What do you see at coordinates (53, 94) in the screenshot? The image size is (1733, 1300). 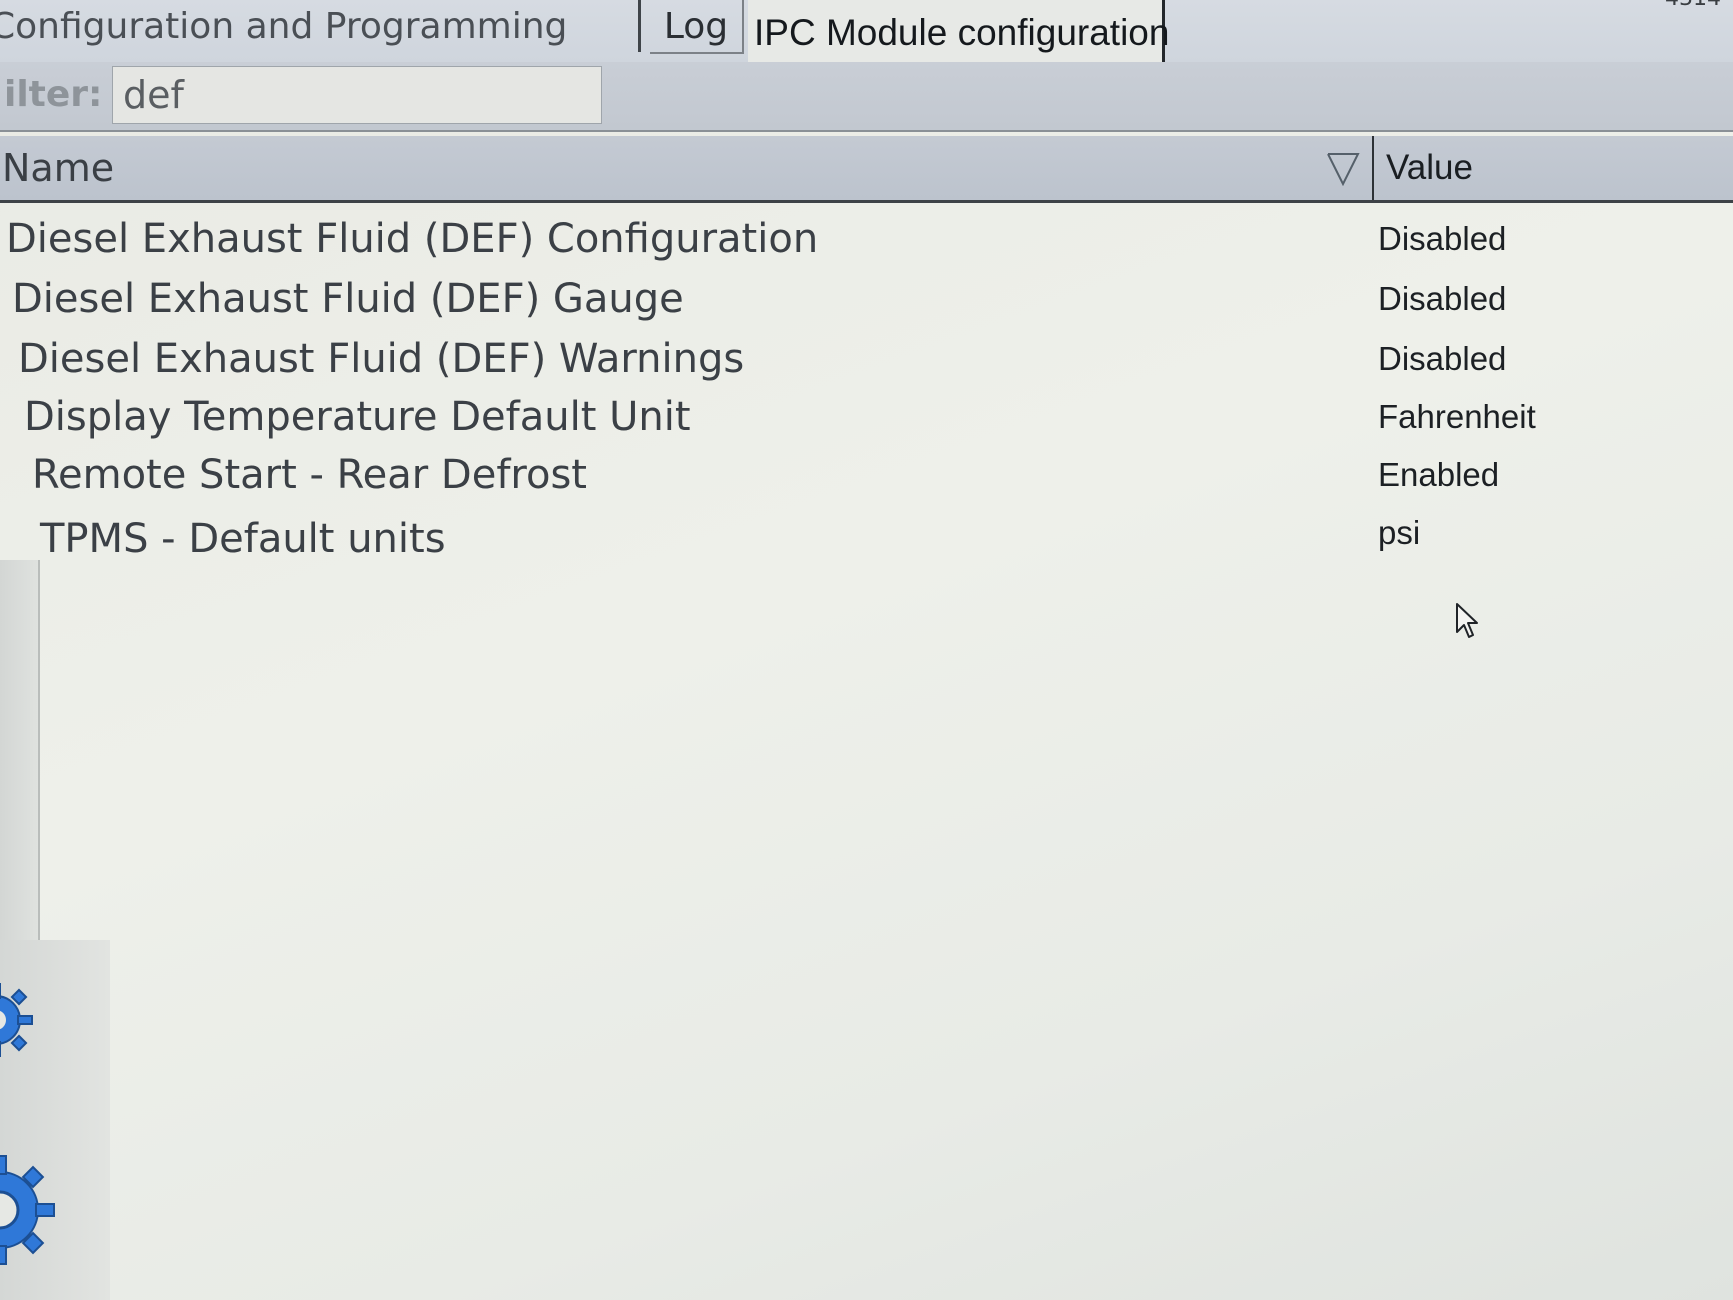 I see `filter-label: ilter:` at bounding box center [53, 94].